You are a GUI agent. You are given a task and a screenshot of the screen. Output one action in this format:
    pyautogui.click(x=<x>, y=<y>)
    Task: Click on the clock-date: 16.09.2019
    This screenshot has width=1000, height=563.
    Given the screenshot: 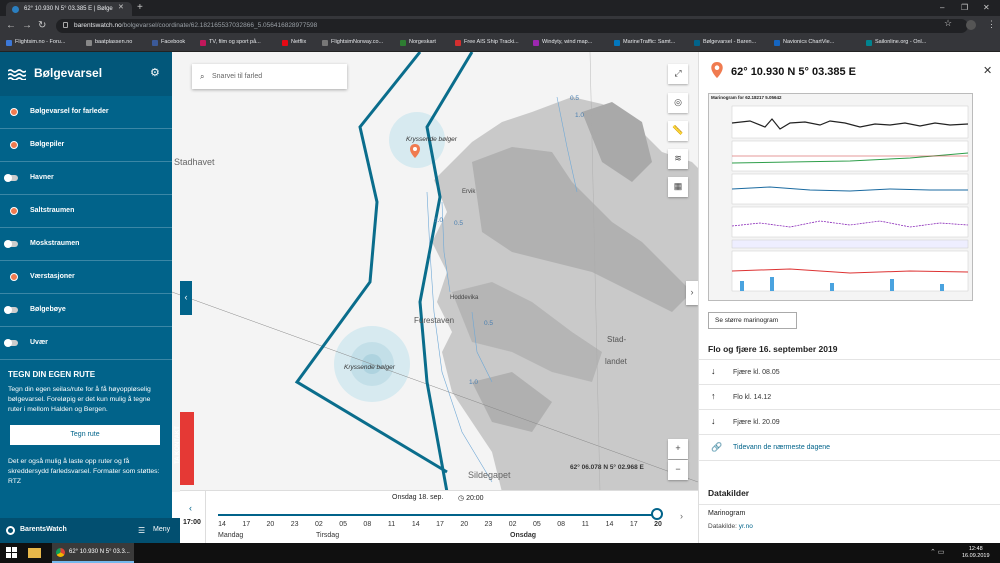 What is the action you would take?
    pyautogui.click(x=976, y=556)
    